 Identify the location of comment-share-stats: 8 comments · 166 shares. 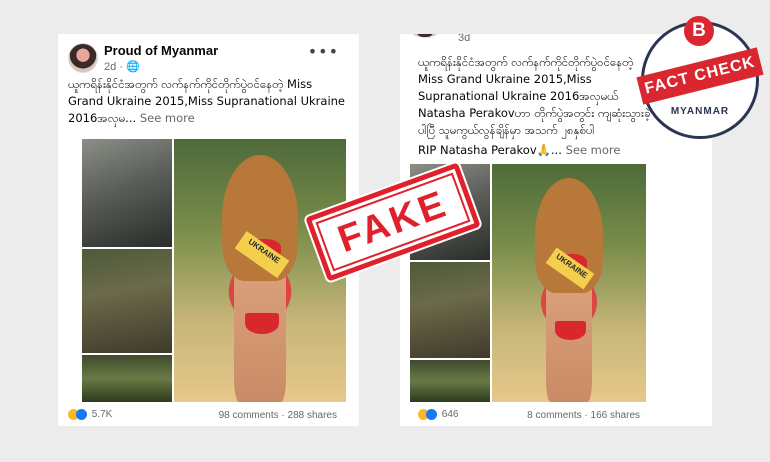
(583, 415).